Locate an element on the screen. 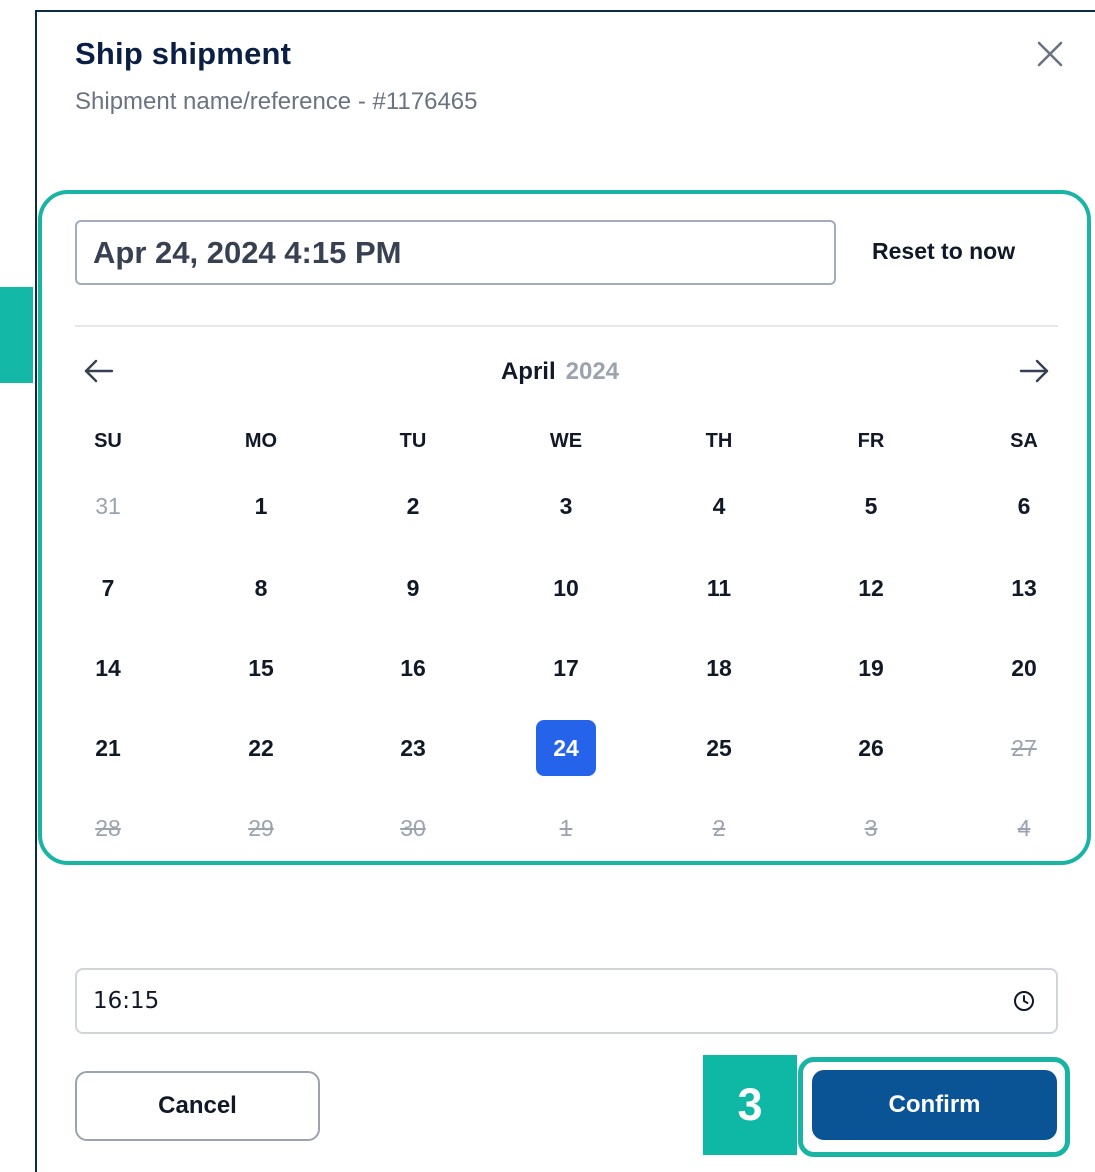 This screenshot has width=1095, height=1172. divider is located at coordinates (566, 326).